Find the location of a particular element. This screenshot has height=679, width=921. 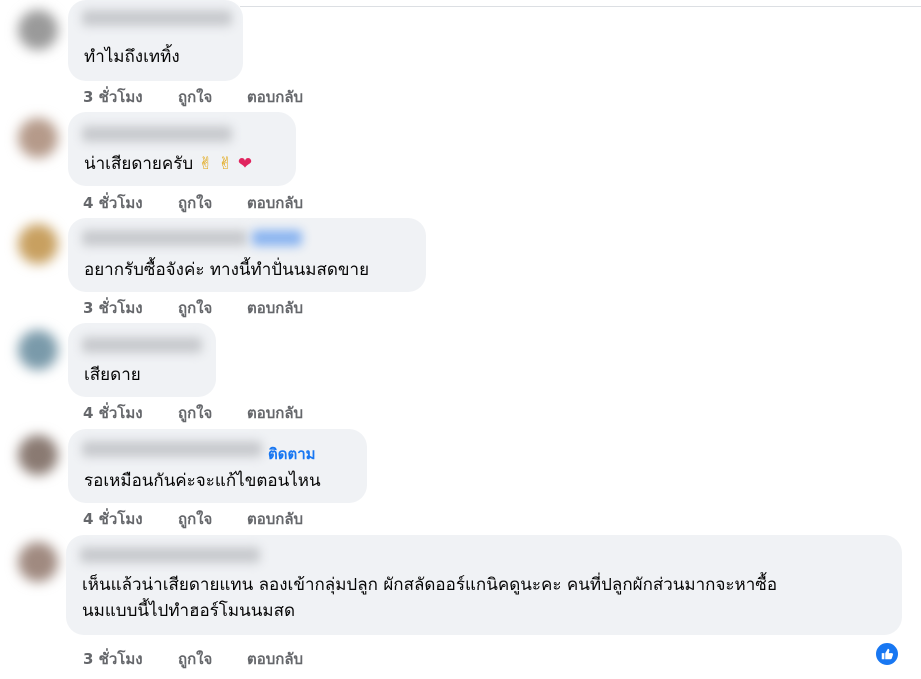

comment-text: รอเหมือนกันค่ะจะแก้ไขตอนไหน is located at coordinates (202, 481).